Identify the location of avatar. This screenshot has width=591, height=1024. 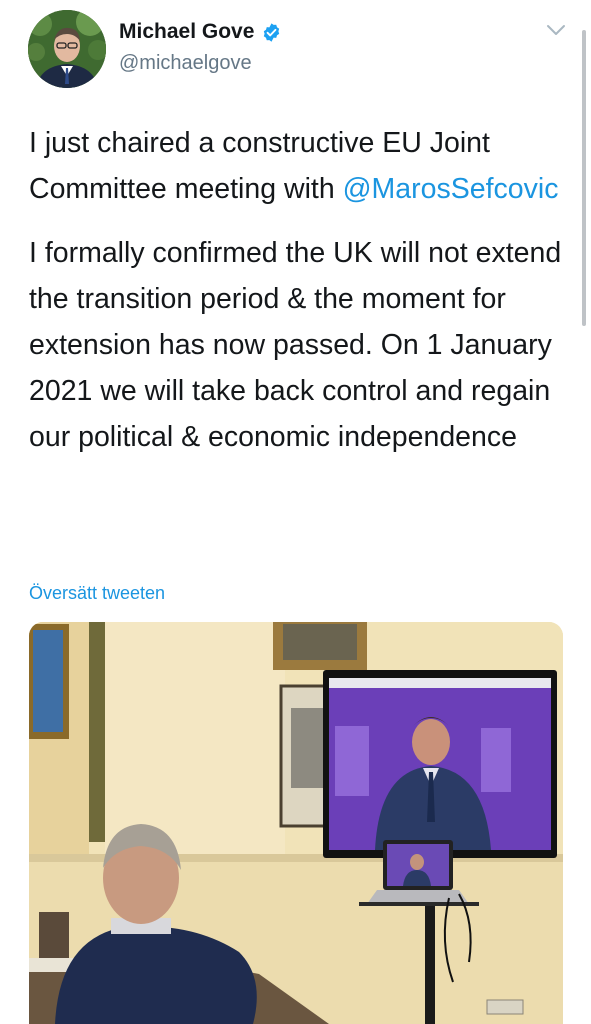
(67, 49).